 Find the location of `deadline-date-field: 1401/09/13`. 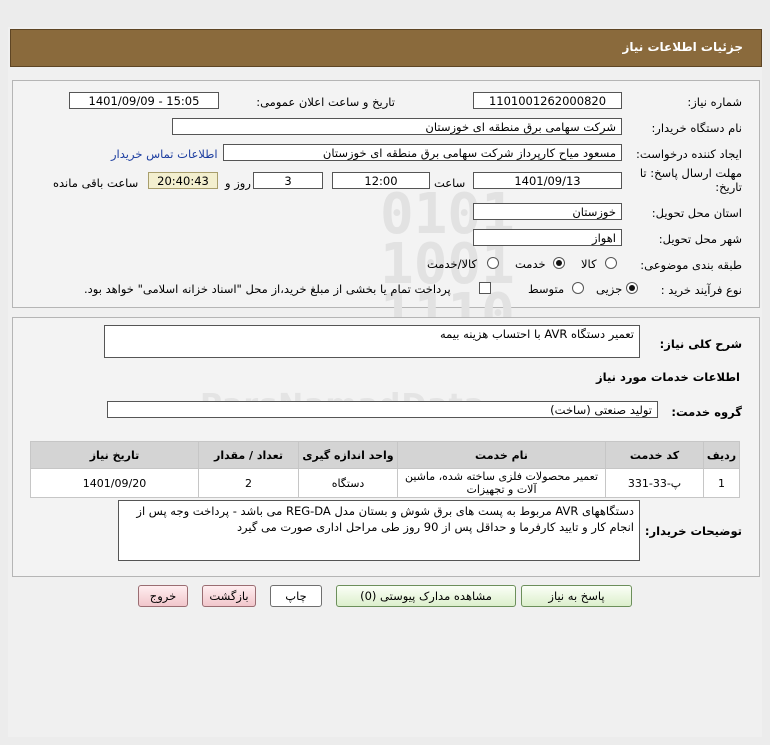

deadline-date-field: 1401/09/13 is located at coordinates (547, 180).